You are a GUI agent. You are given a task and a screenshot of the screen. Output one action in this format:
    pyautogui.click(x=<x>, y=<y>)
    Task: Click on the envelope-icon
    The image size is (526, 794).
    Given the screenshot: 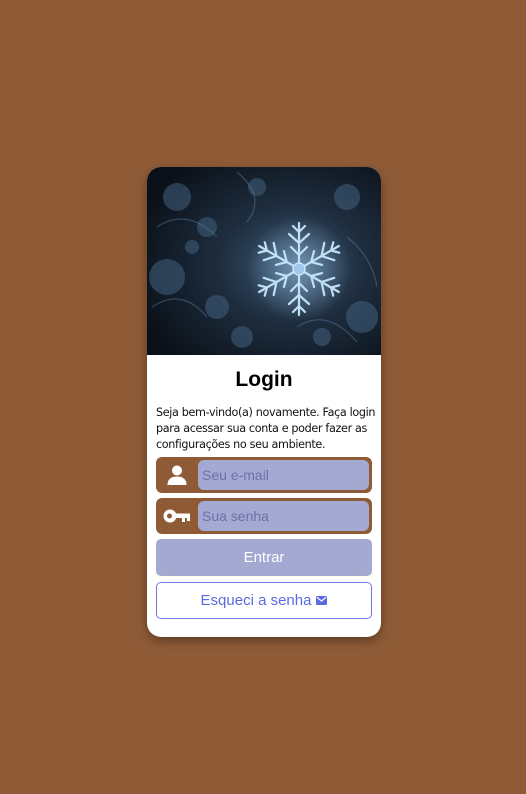 What is the action you would take?
    pyautogui.click(x=322, y=600)
    